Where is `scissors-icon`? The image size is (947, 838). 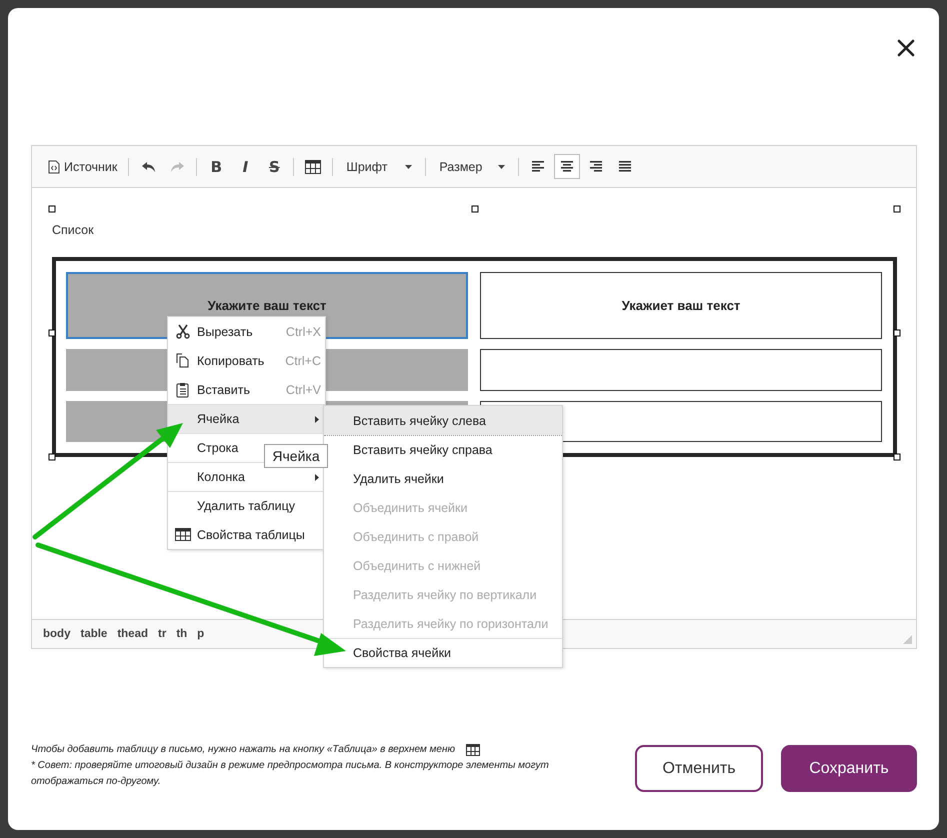 scissors-icon is located at coordinates (183, 331).